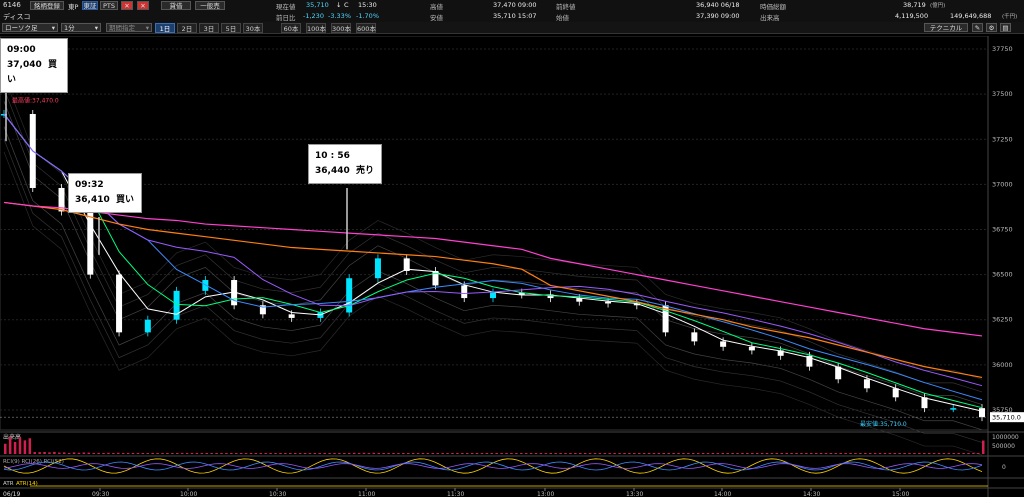  I want to click on timeframe-tab: 100本, so click(316, 28).